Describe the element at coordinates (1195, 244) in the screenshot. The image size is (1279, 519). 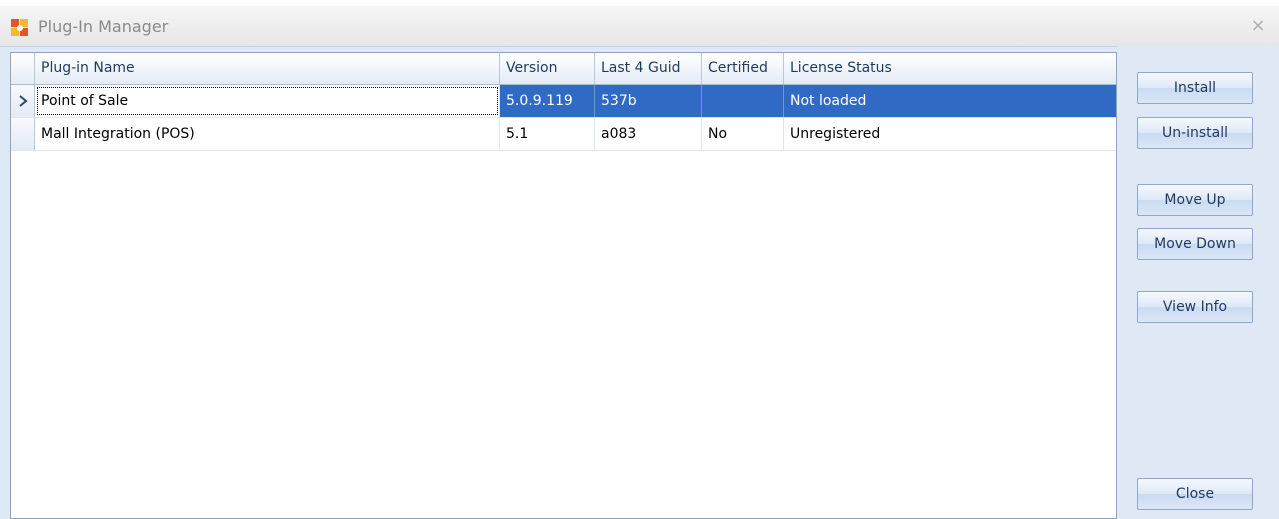
I see `move-down-button: Move Down` at that location.